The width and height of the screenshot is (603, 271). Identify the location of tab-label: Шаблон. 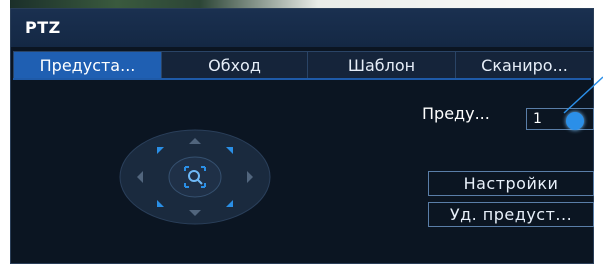
(381, 65).